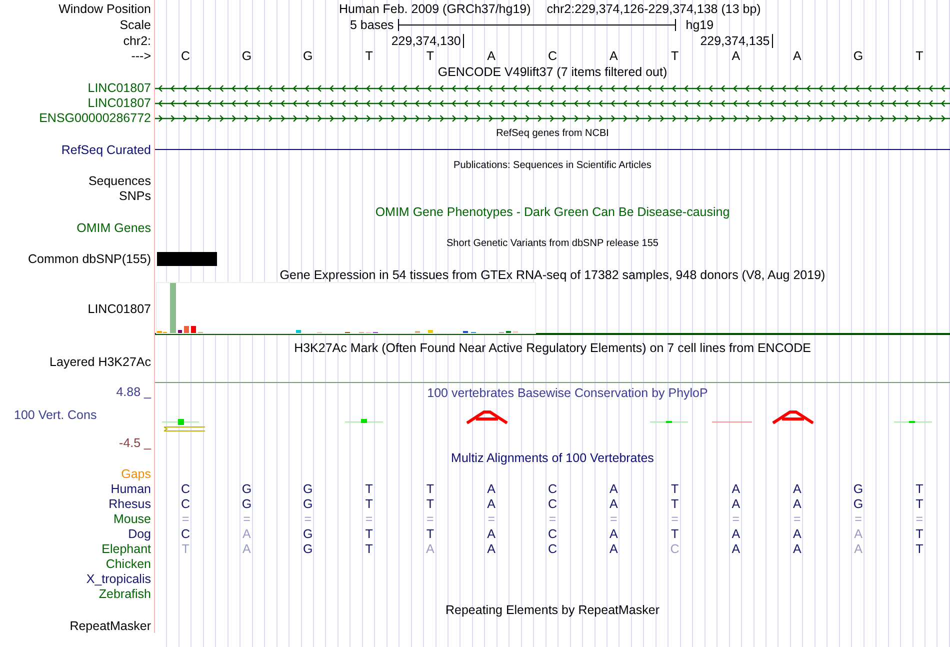  What do you see at coordinates (137, 41) in the screenshot?
I see `row-label: chr2:` at bounding box center [137, 41].